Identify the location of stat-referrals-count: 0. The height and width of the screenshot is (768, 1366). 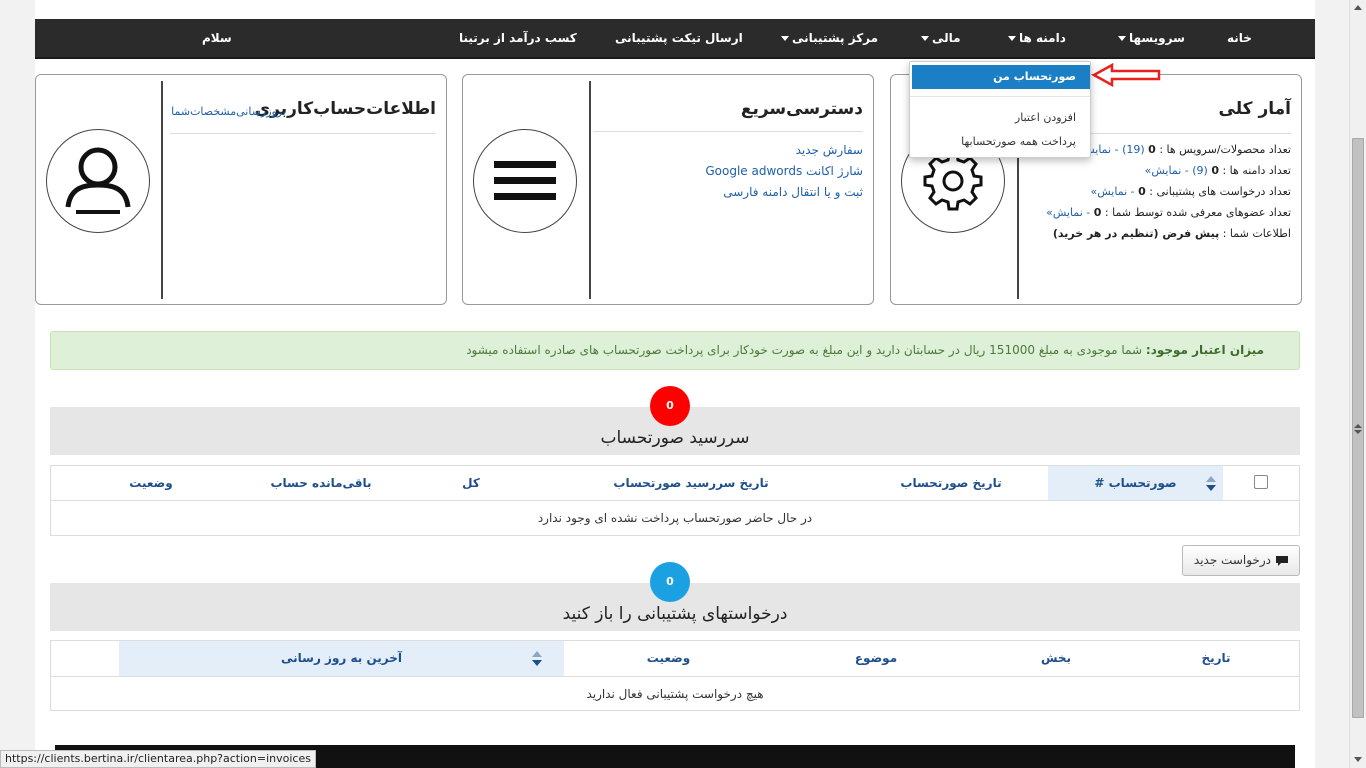
(1097, 212).